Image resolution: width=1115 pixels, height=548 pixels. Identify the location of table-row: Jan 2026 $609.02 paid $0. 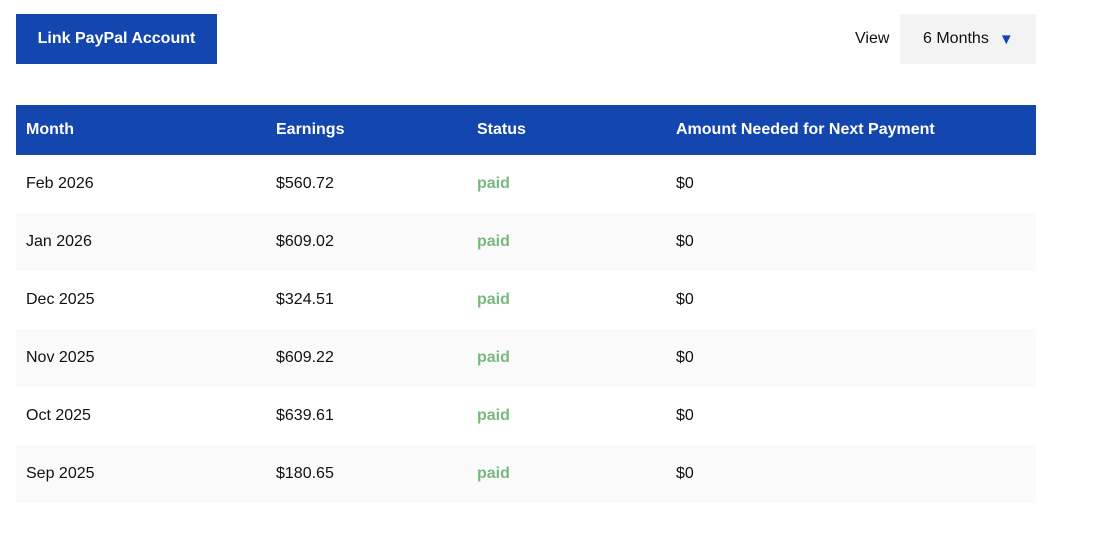
(526, 242).